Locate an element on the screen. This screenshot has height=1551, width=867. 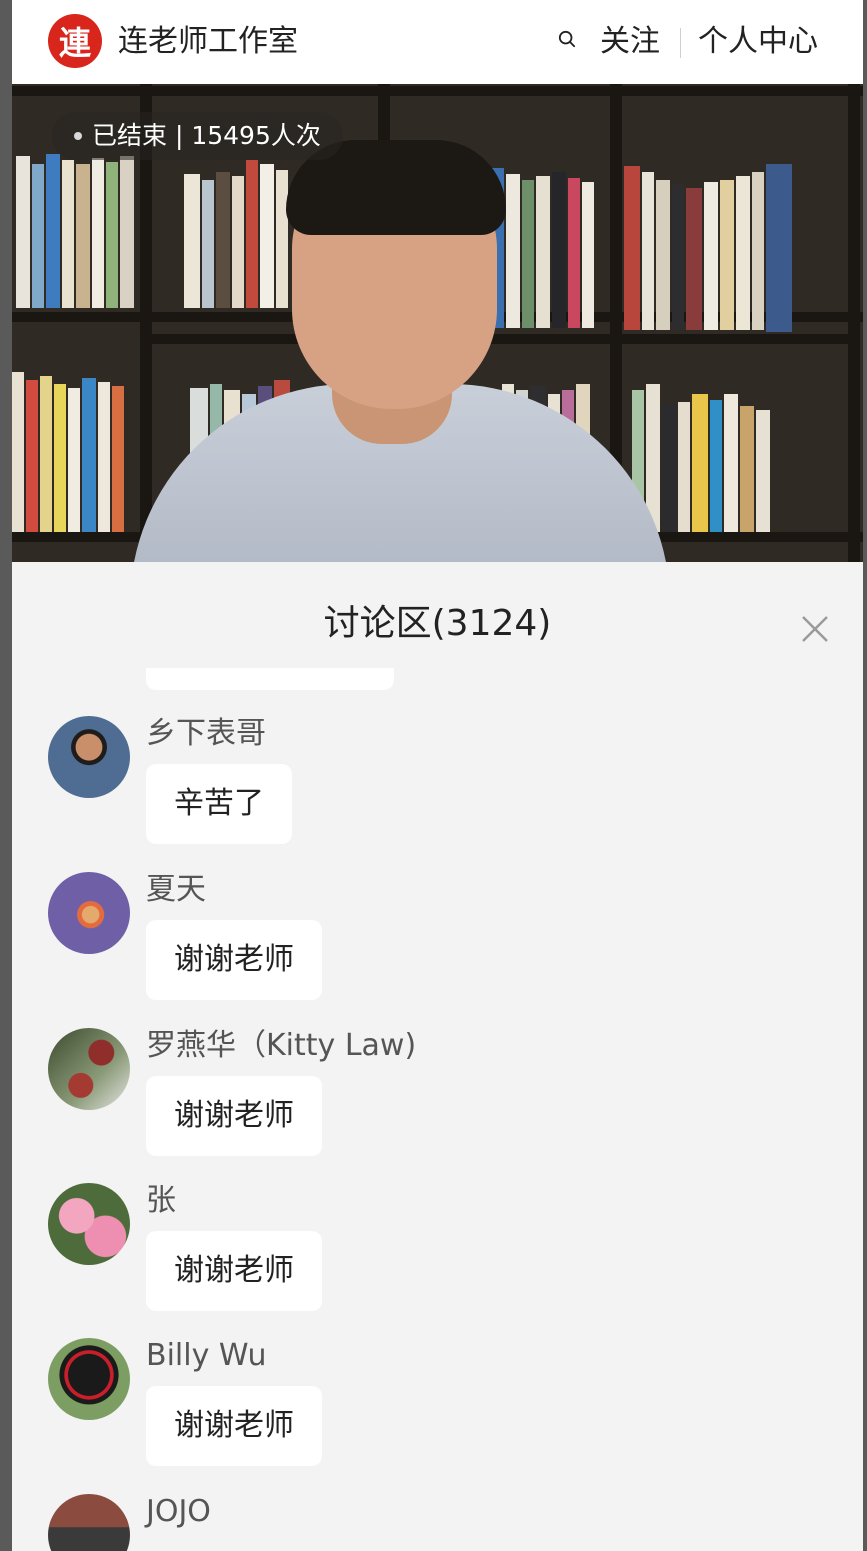
top-header: 連 连老师工作室 关注 个人中心 is located at coordinates (437, 42).